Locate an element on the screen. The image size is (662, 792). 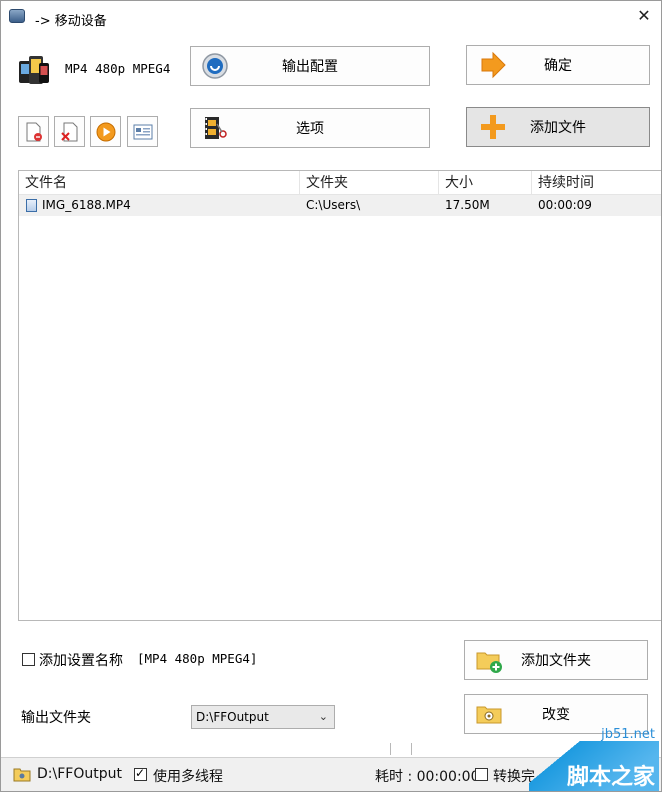
title-bar: -> 移动设备 ✕ is located at coordinates (331, 18).